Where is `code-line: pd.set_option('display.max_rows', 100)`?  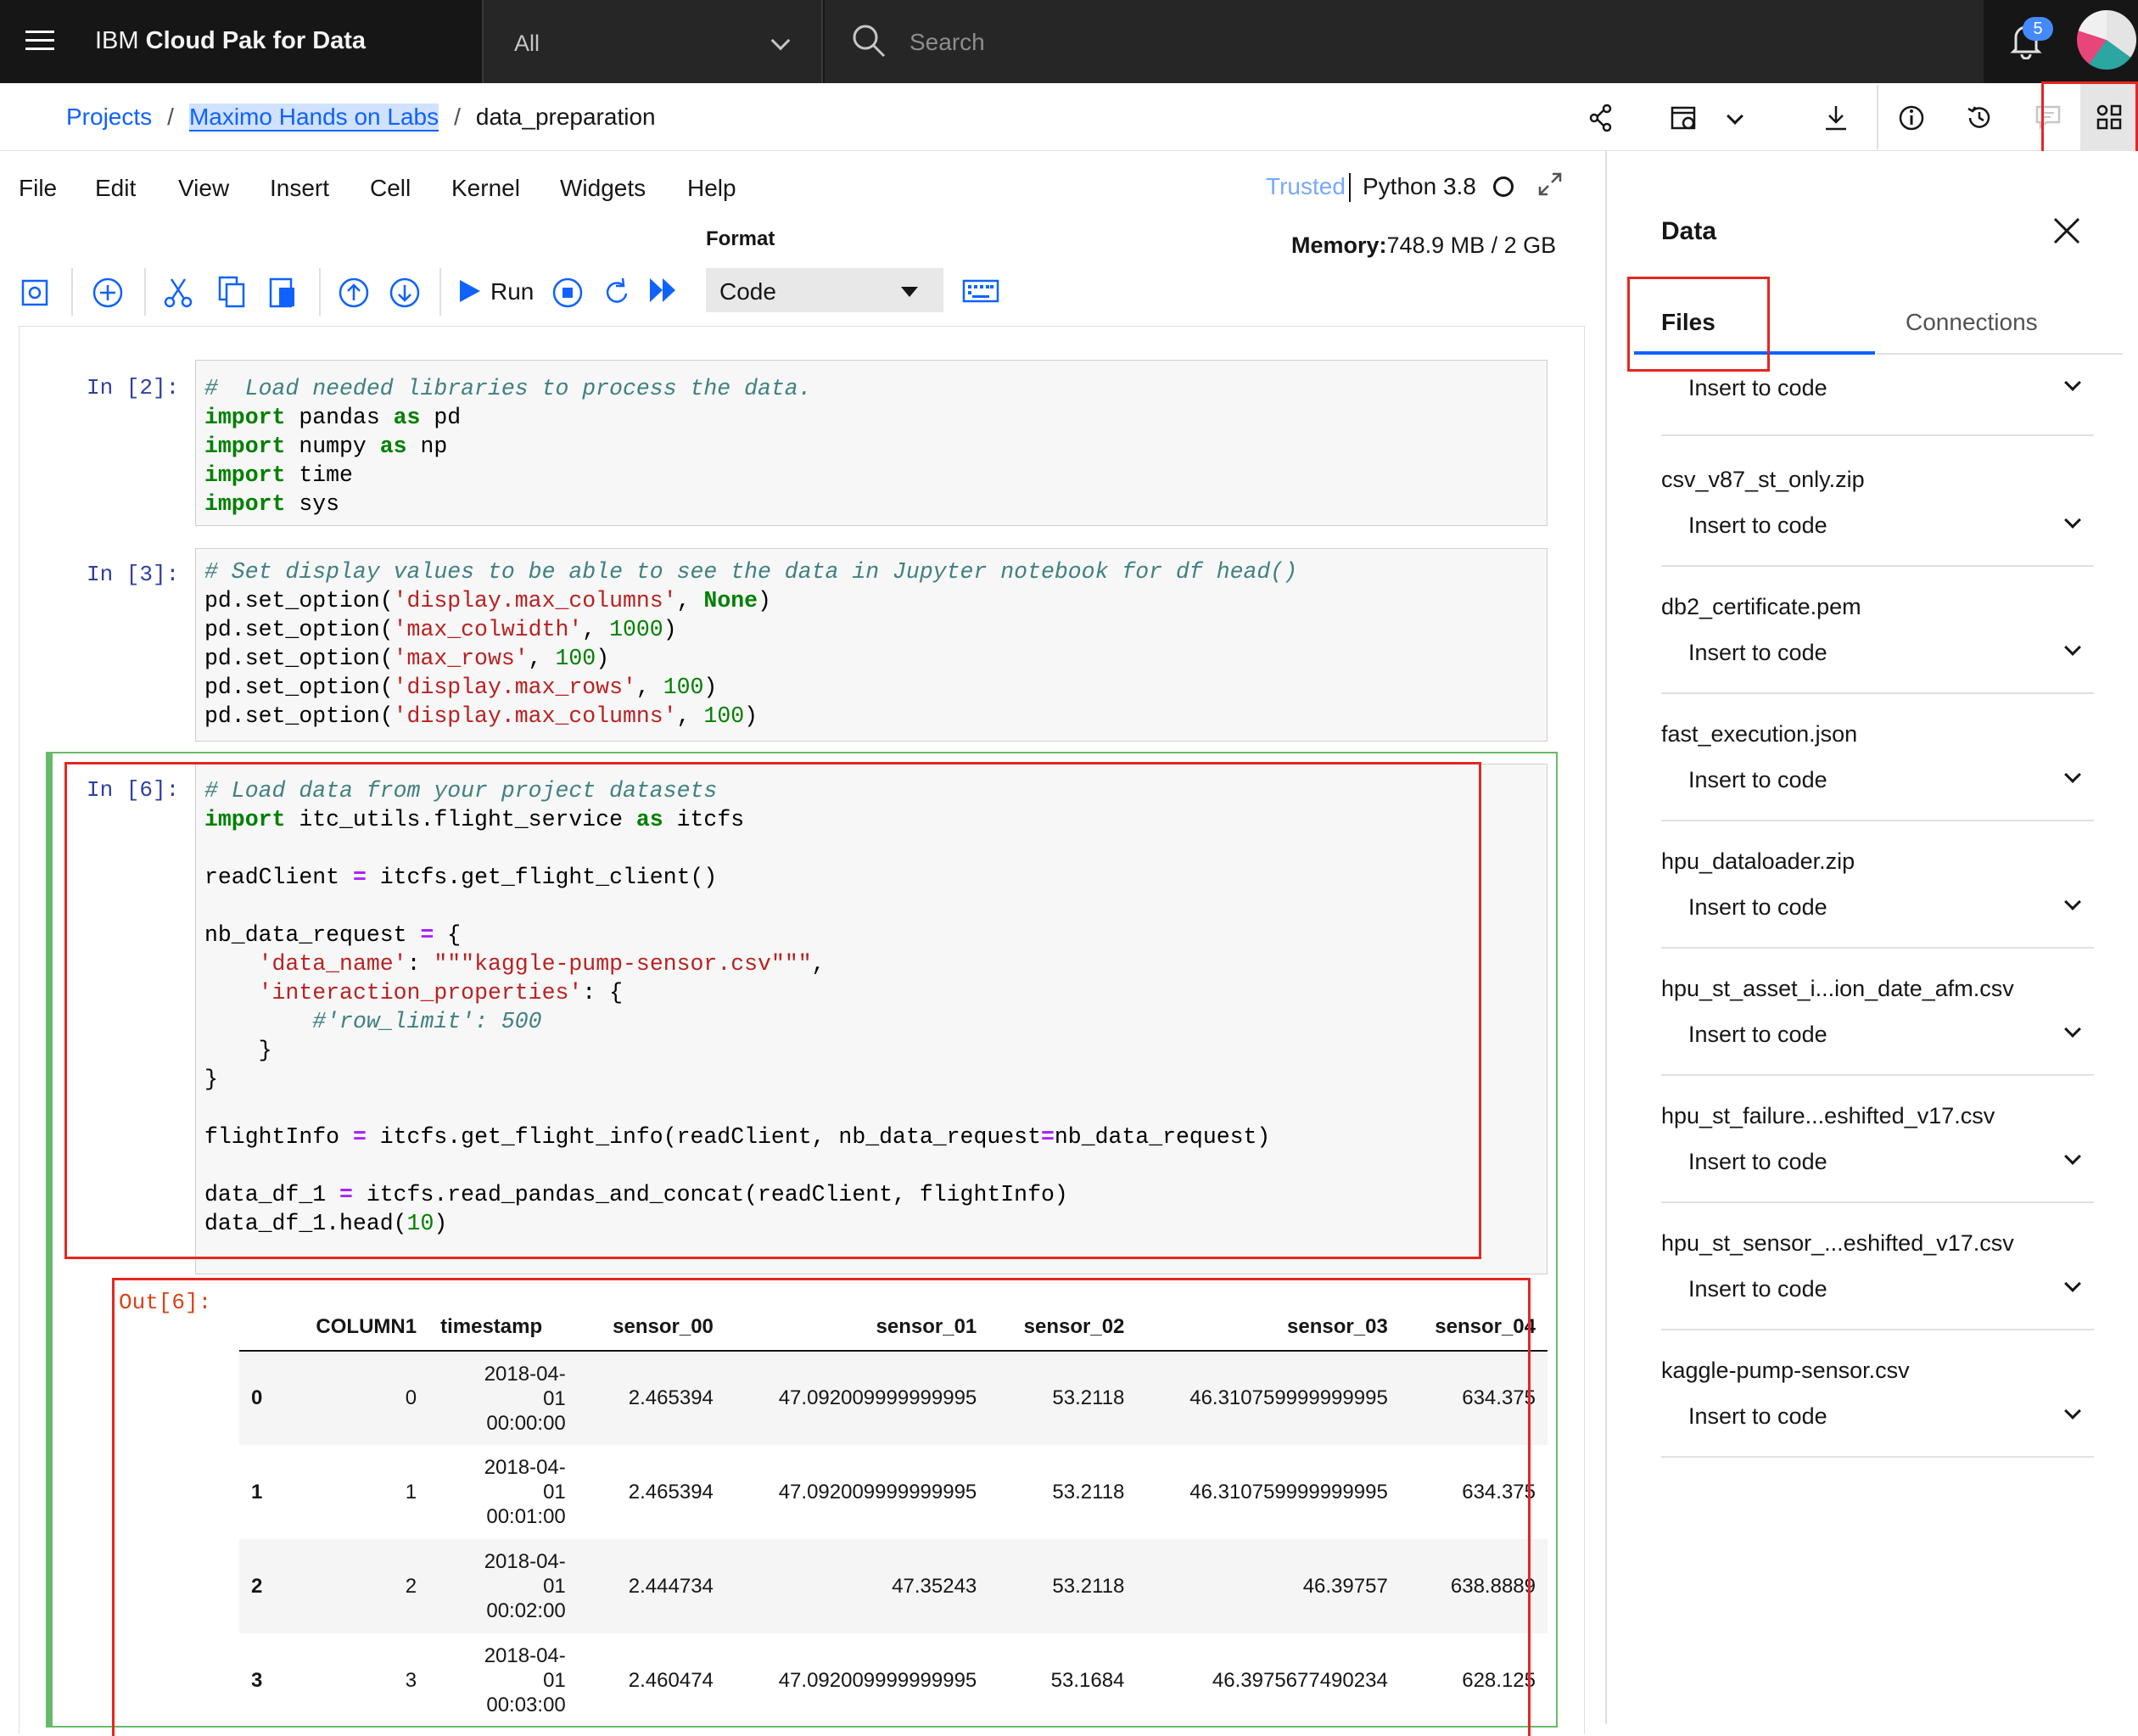
code-line: pd.set_option('display.max_rows', 100) is located at coordinates (750, 687).